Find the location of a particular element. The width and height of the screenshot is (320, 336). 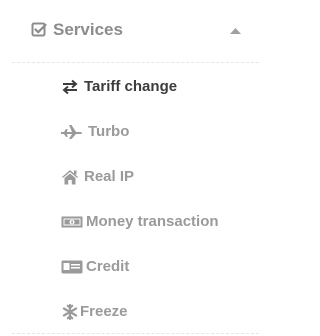

menu-item-label: Freeze is located at coordinates (104, 311).